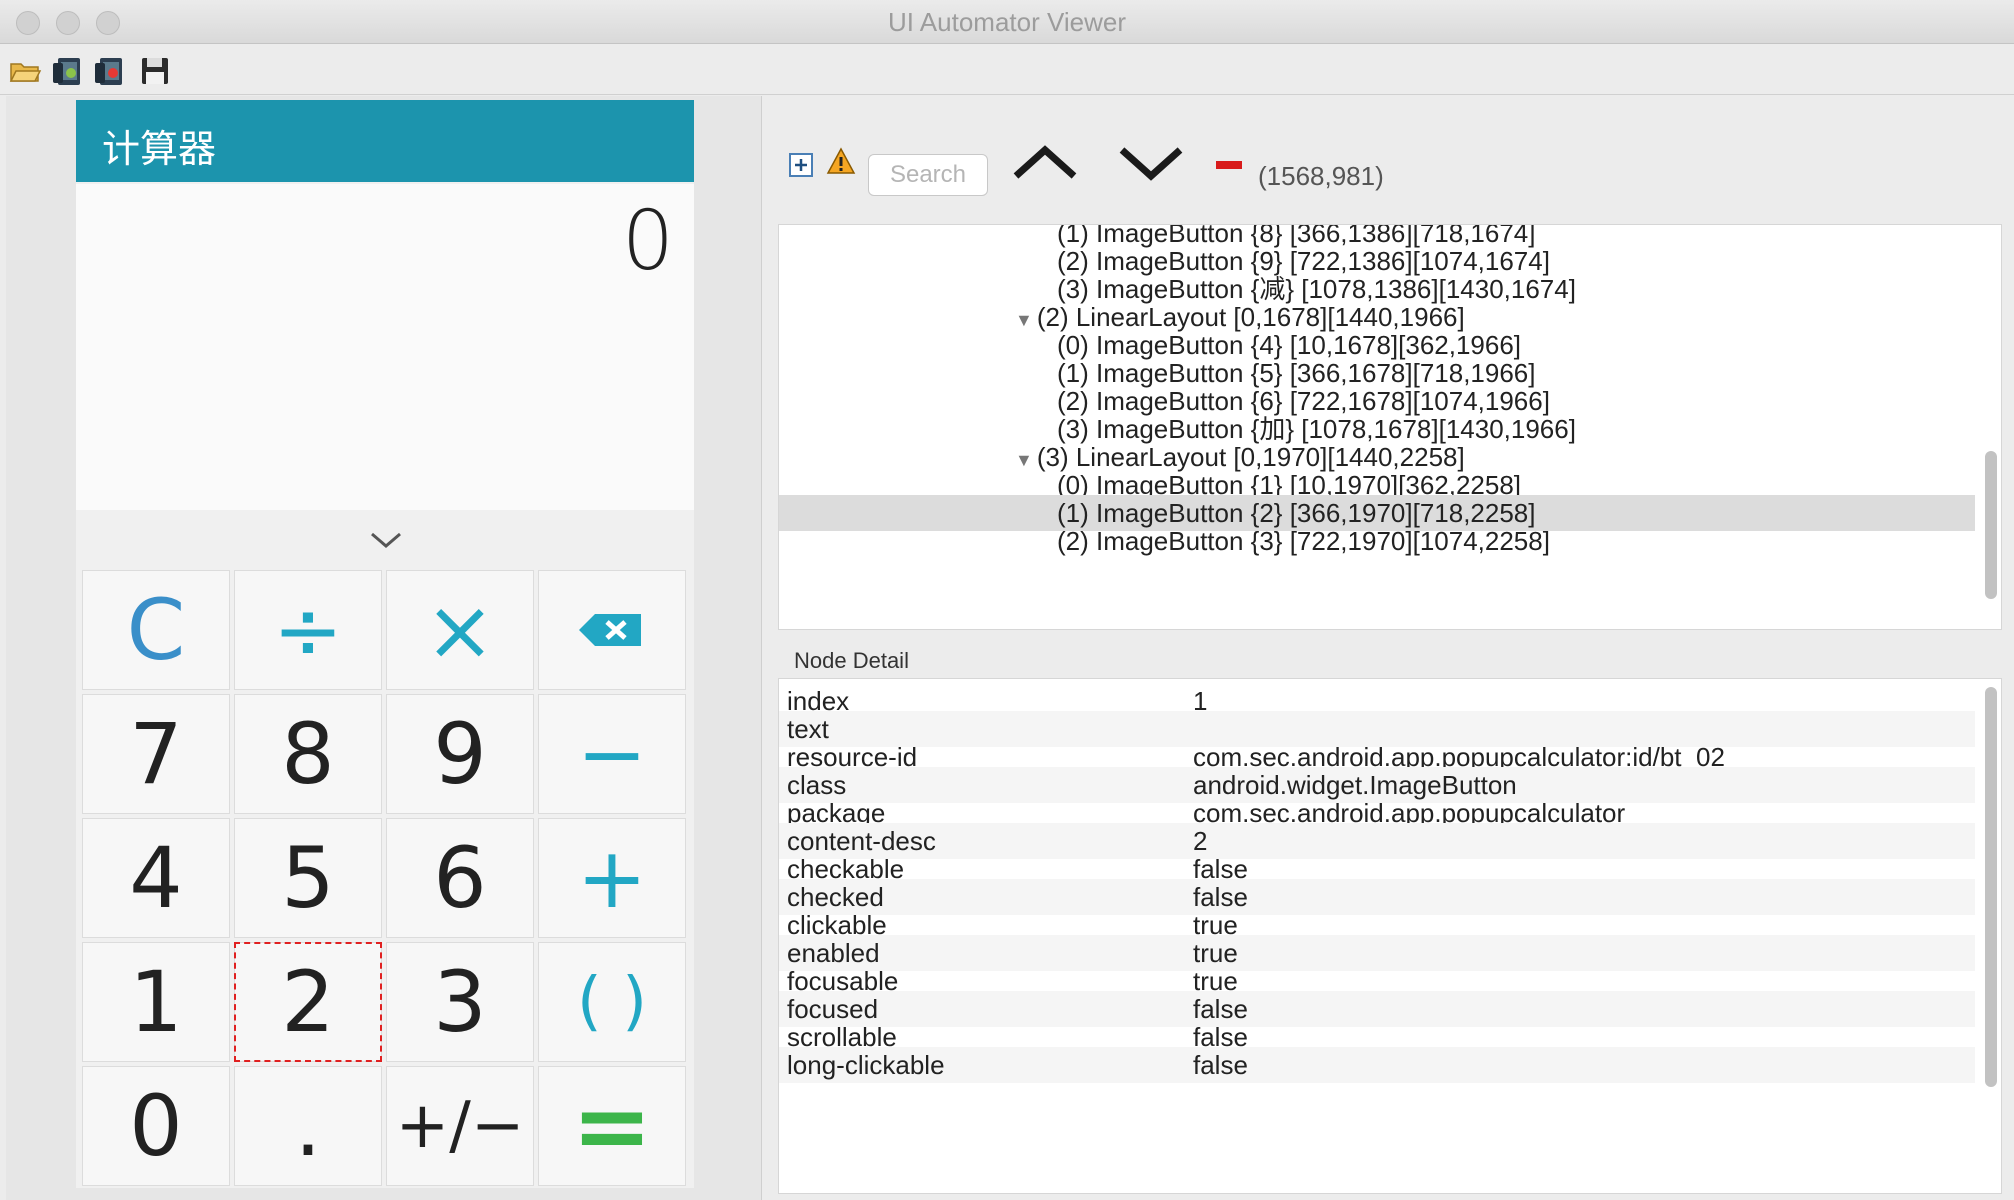 This screenshot has height=1200, width=2014. I want to click on key-label: 2, so click(308, 1002).